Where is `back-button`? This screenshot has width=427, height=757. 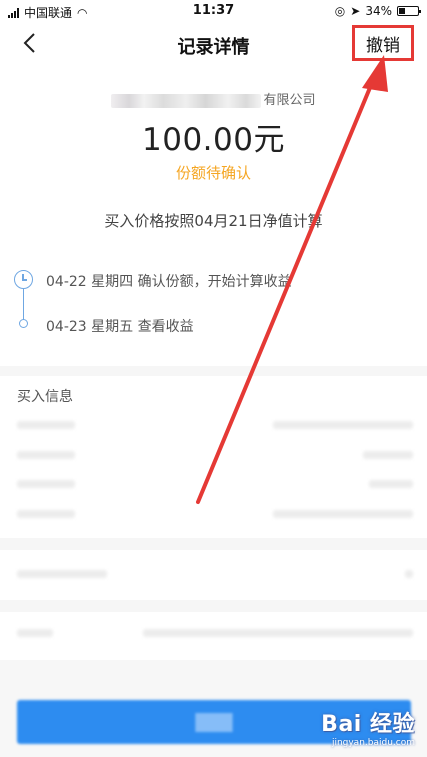
back-button is located at coordinates (29, 43).